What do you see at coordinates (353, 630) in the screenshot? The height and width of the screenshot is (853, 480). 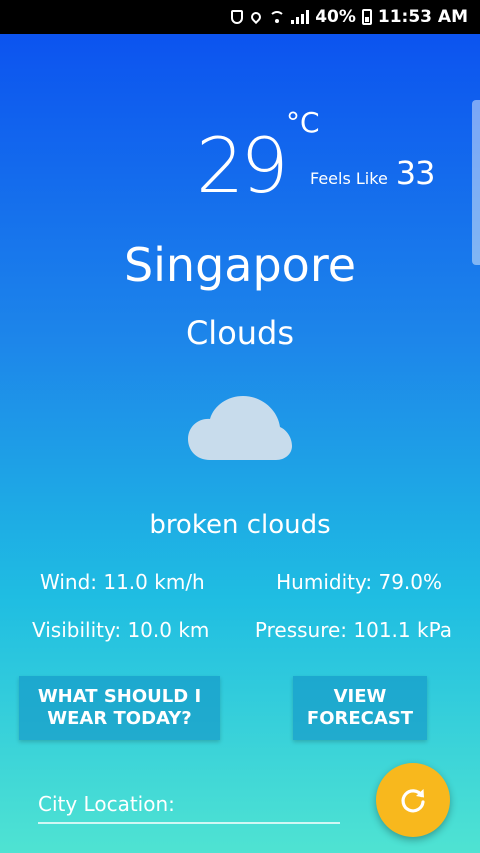 I see `pressure-stat: Pressure: 101.1 kPa` at bounding box center [353, 630].